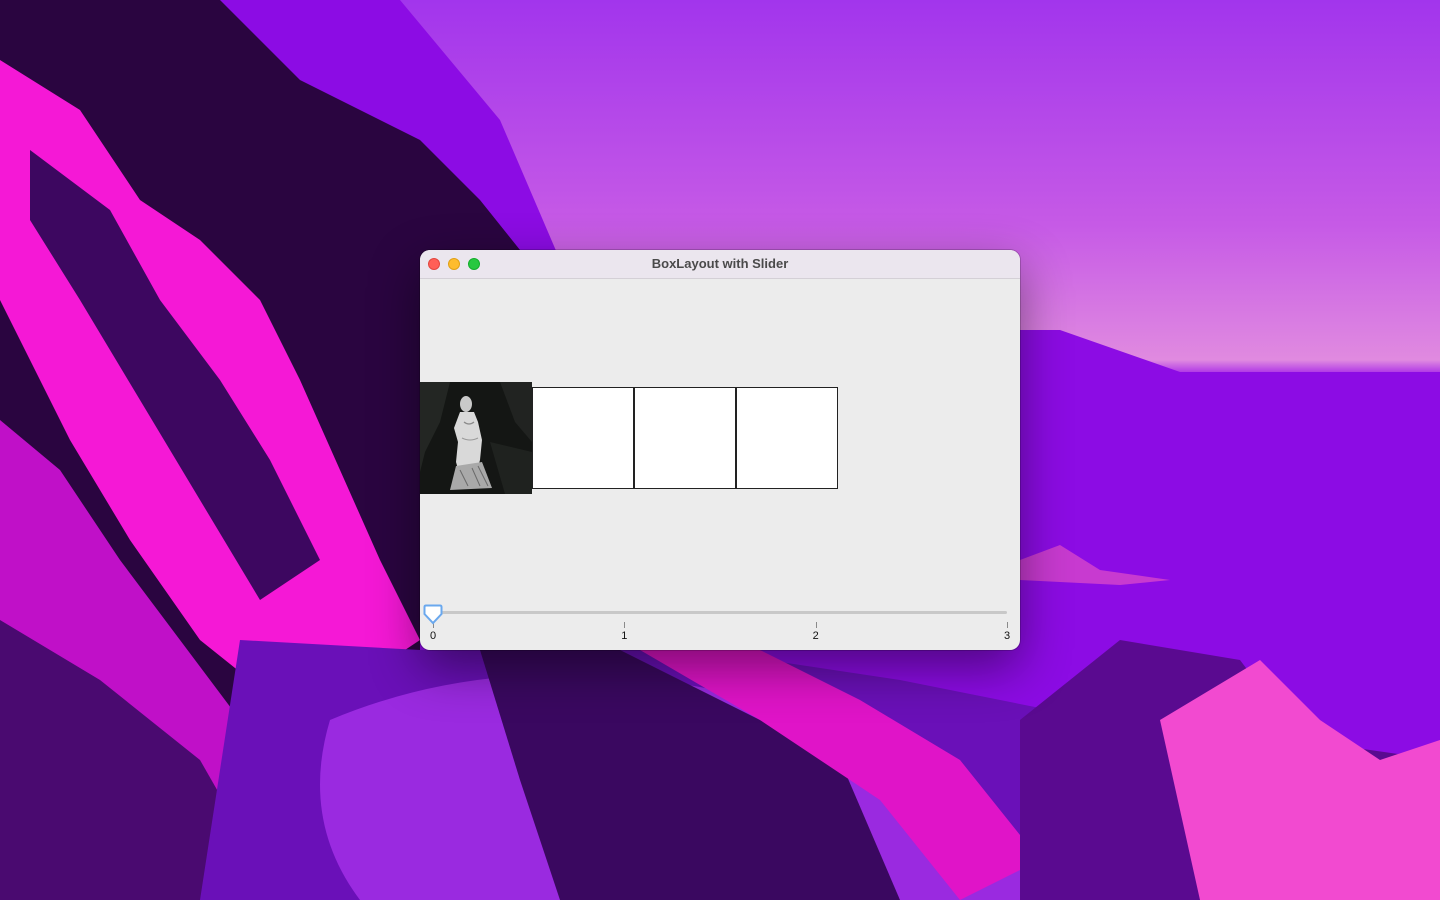  Describe the element at coordinates (624, 636) in the screenshot. I see `slider-tick-label: 1` at that location.